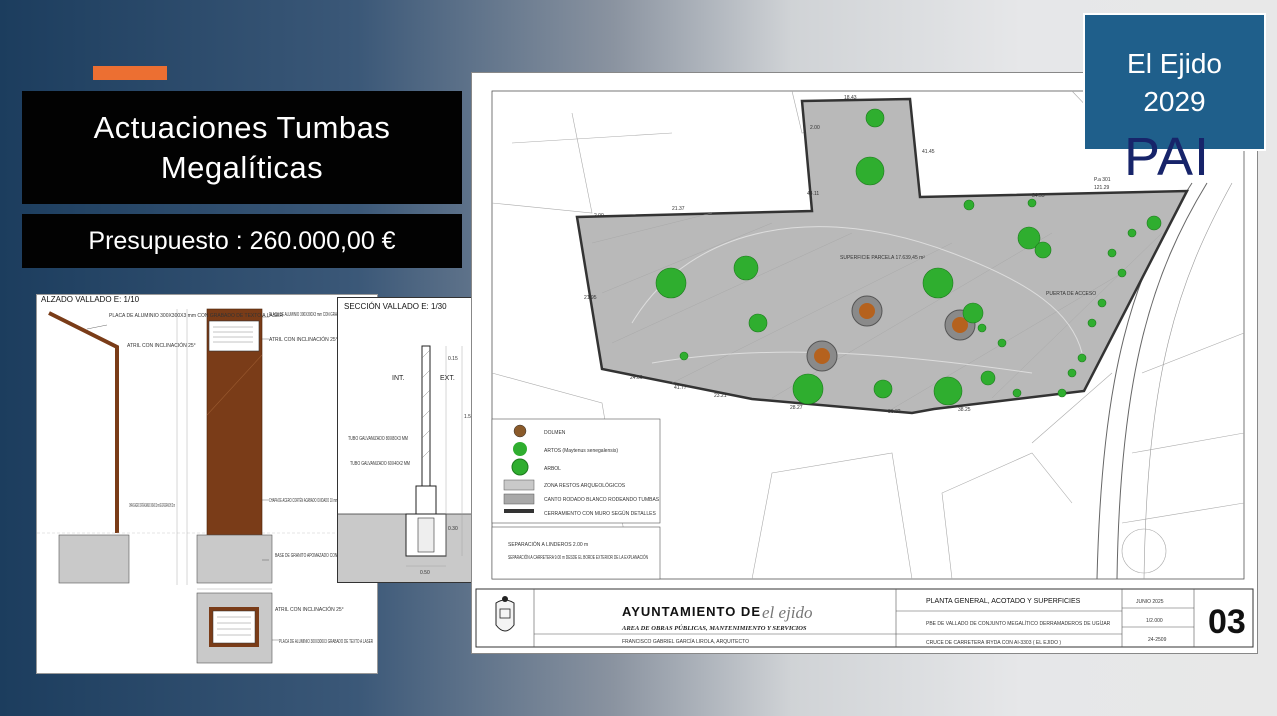  Describe the element at coordinates (691, 611) in the screenshot. I see `council-name: AYUNTAMIENTO DE` at that location.